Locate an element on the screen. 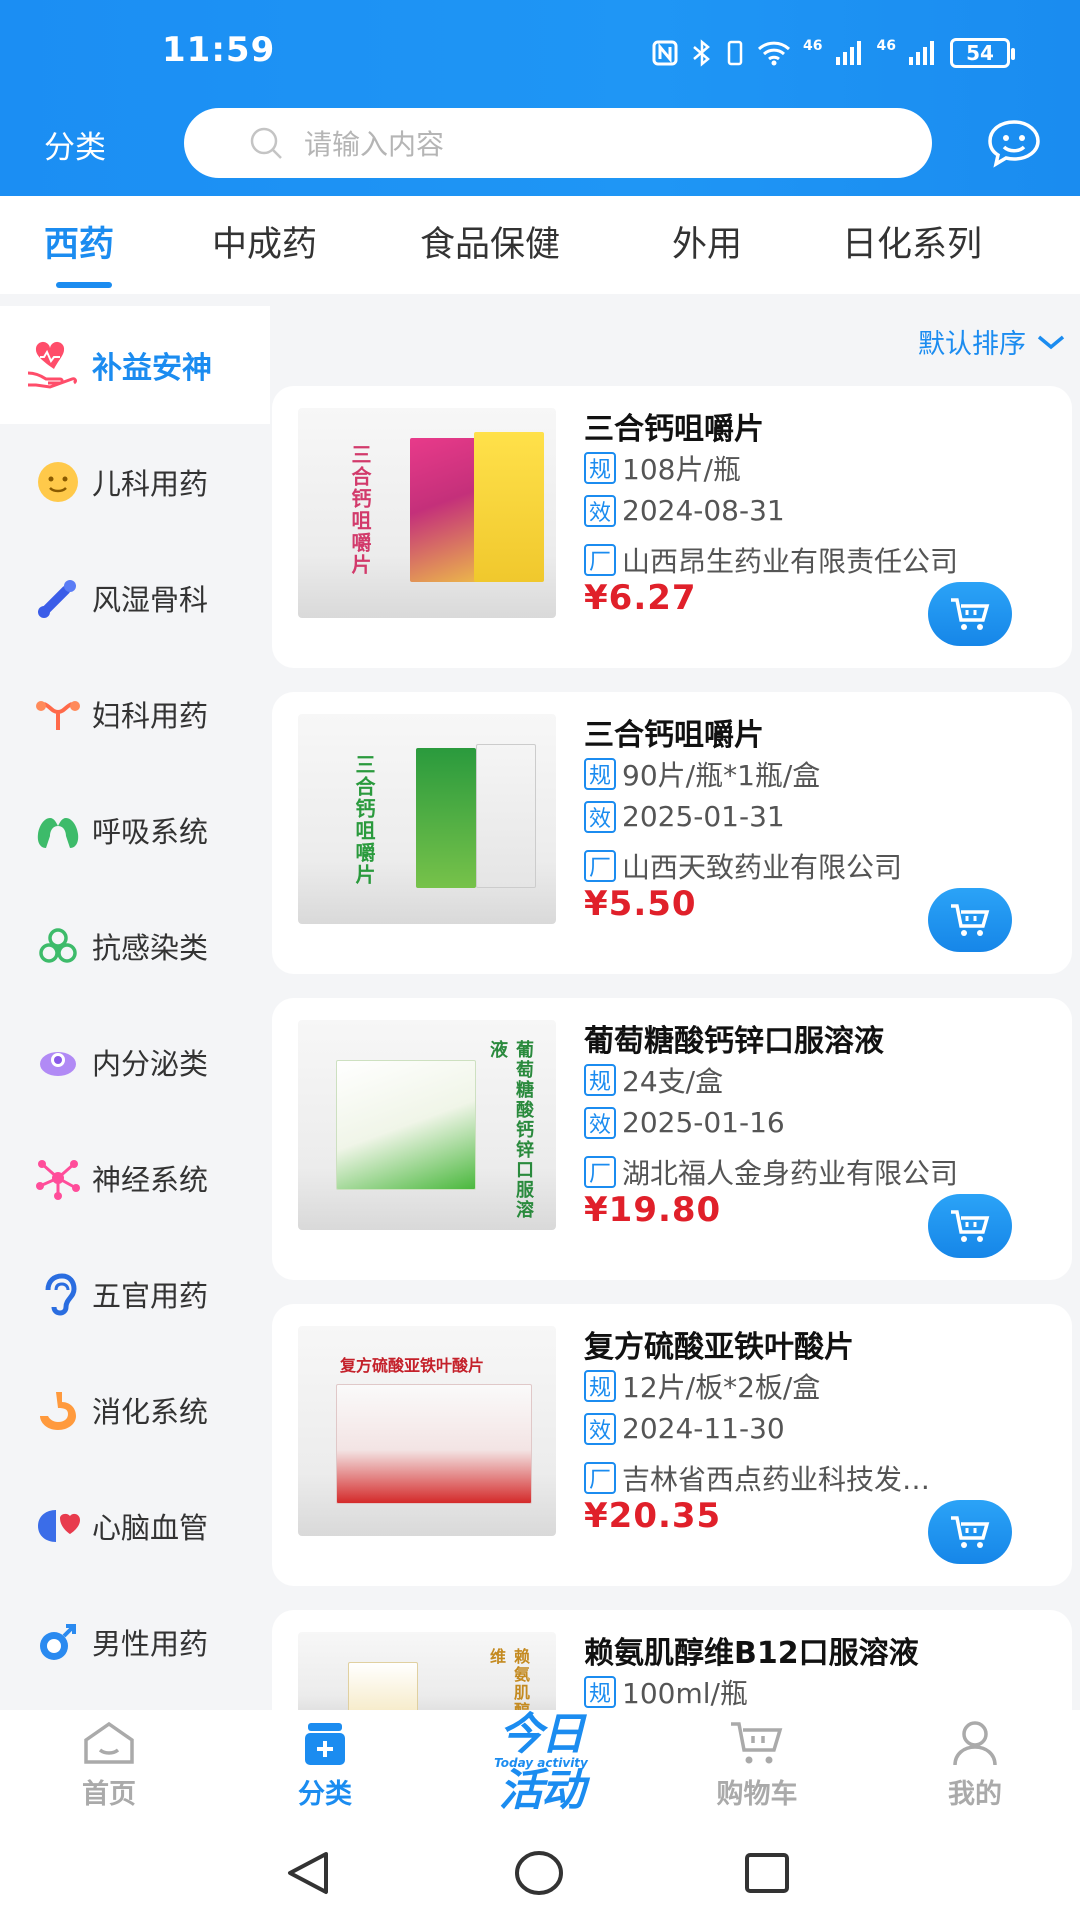 The image size is (1080, 1920). product-image: 复方硫酸亚铁叶酸片 is located at coordinates (427, 1431).